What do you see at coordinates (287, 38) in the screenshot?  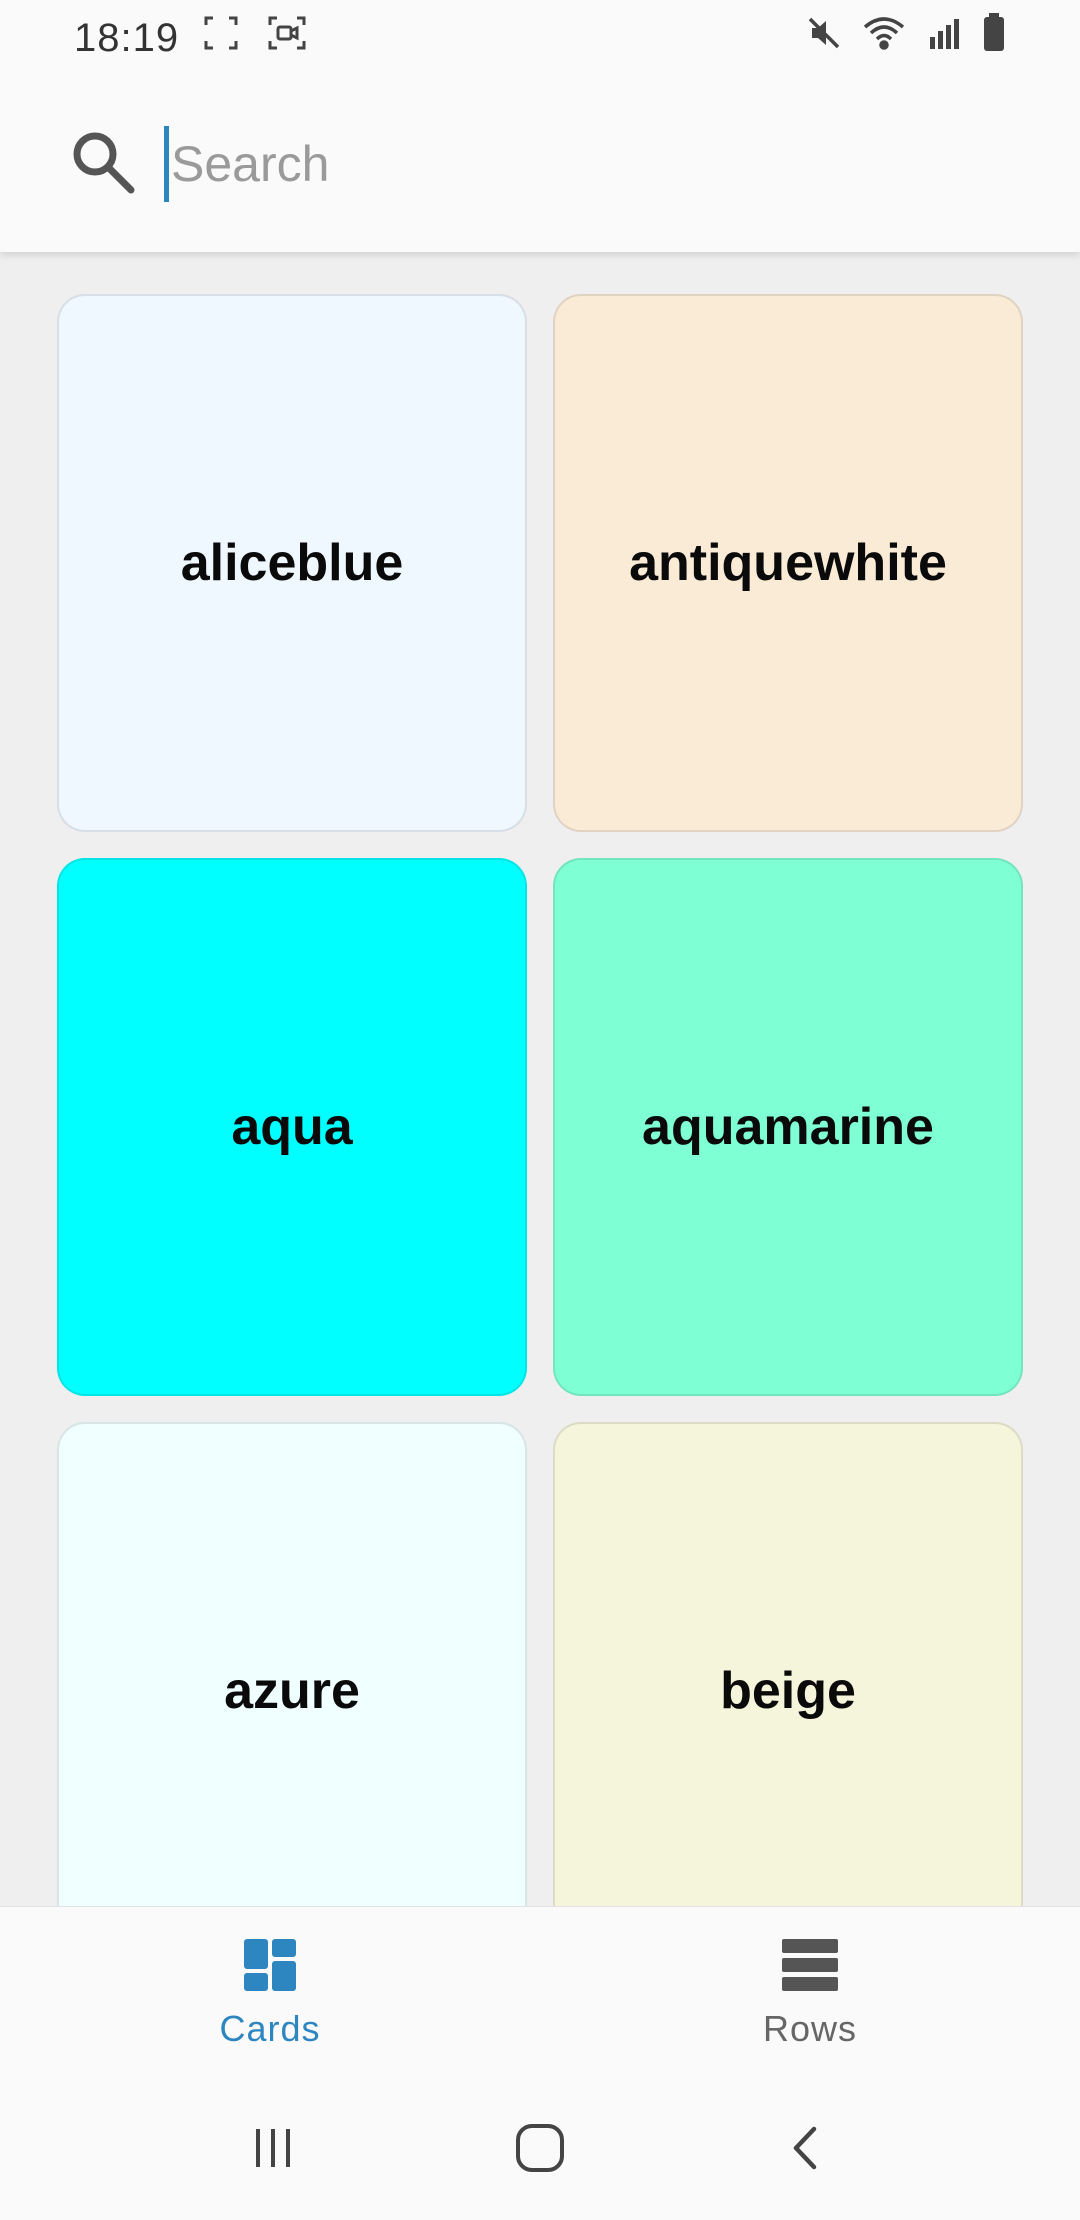 I see `screen-record-icon` at bounding box center [287, 38].